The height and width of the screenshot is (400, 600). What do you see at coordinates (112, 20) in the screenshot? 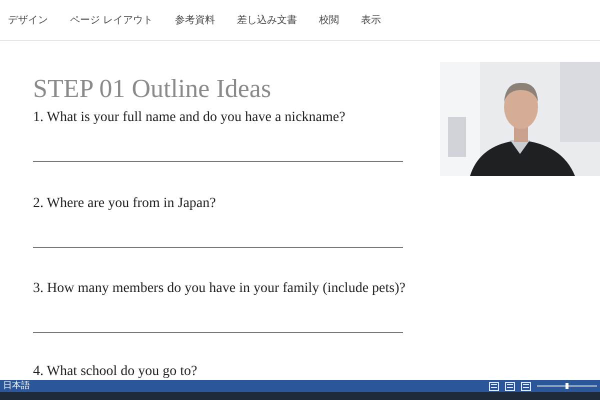
I see `ribbon-tab: ページ レイアウト` at bounding box center [112, 20].